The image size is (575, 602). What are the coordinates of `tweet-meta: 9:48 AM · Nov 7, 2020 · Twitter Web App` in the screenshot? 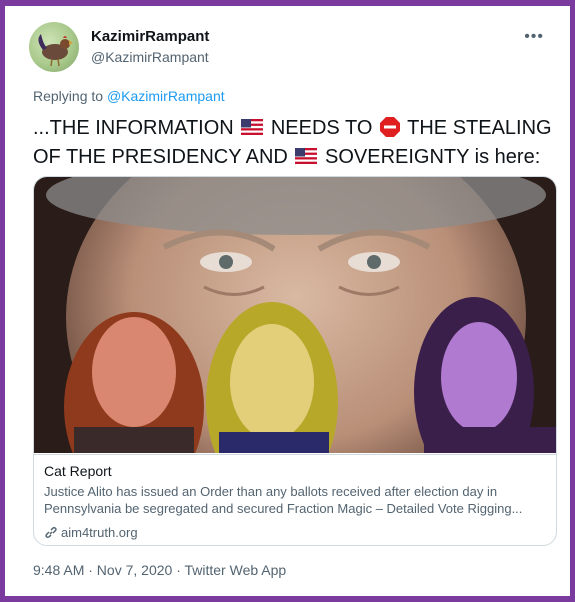 It's located at (159, 570).